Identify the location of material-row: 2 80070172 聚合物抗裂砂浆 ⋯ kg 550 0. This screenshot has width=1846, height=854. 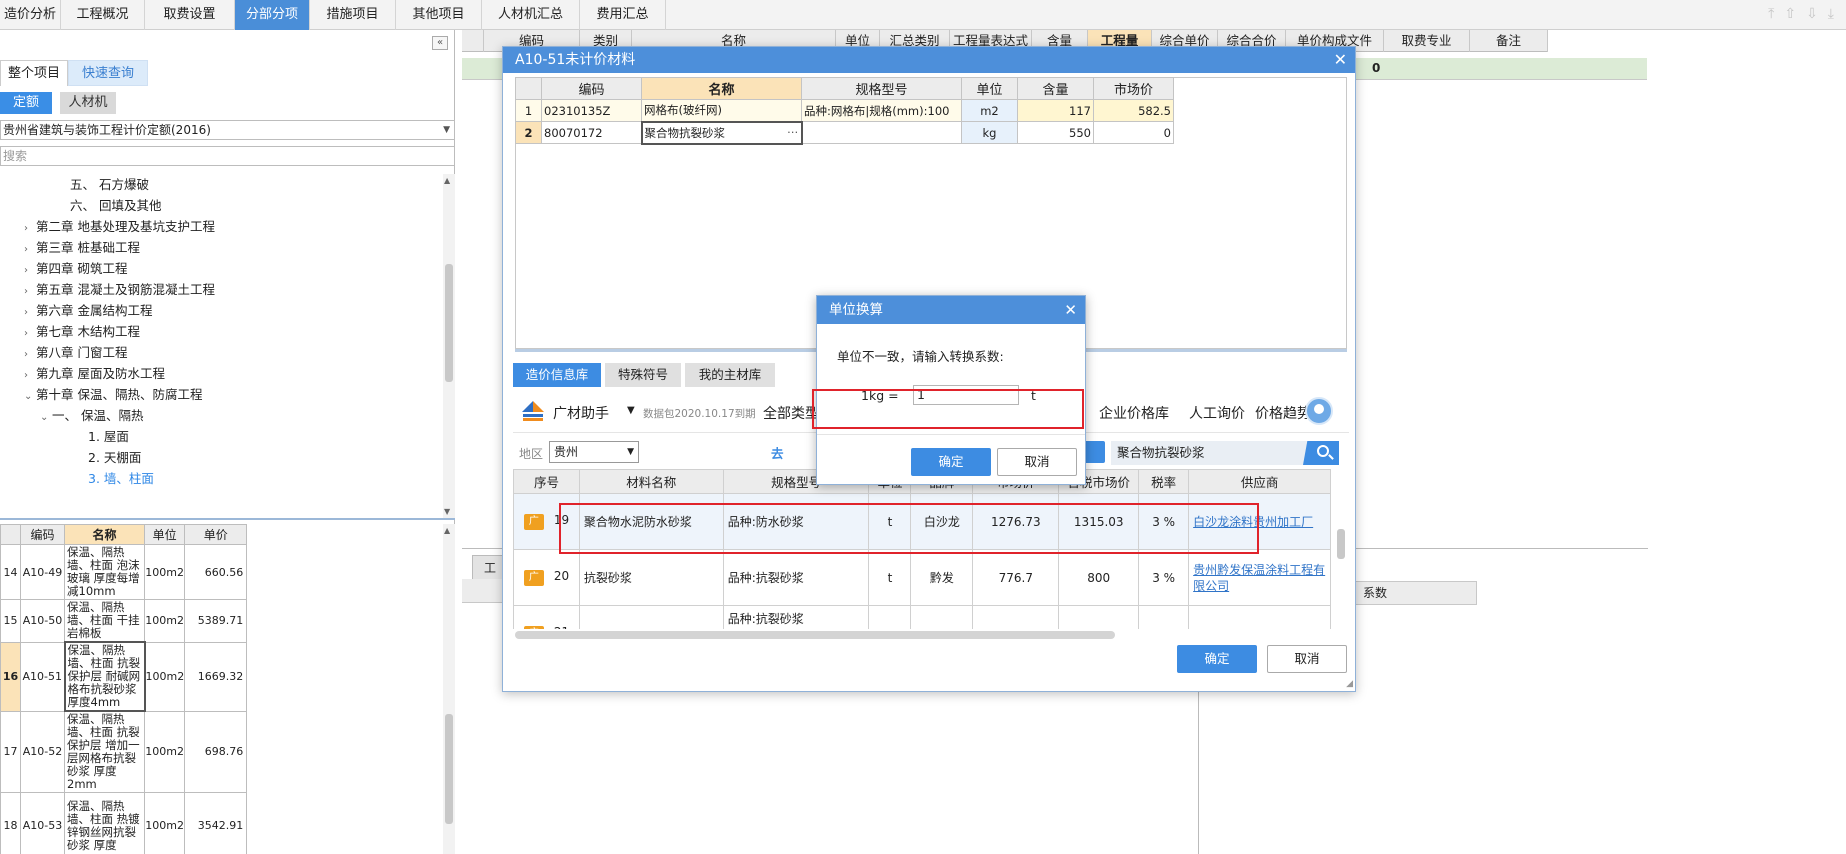
(844, 132).